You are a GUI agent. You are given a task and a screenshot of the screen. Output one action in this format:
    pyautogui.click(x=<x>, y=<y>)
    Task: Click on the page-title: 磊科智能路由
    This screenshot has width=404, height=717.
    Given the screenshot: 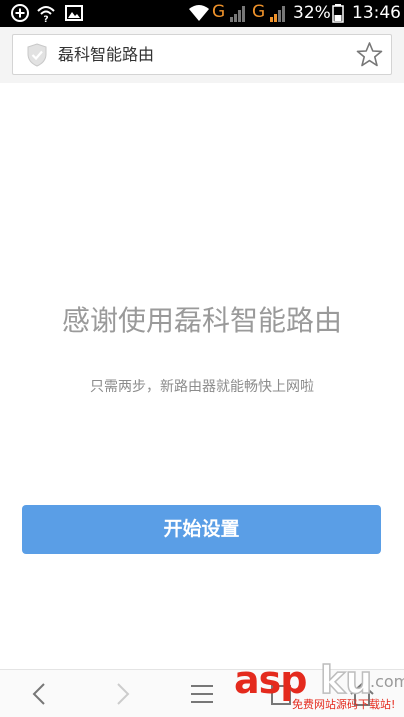 What is the action you would take?
    pyautogui.click(x=106, y=54)
    